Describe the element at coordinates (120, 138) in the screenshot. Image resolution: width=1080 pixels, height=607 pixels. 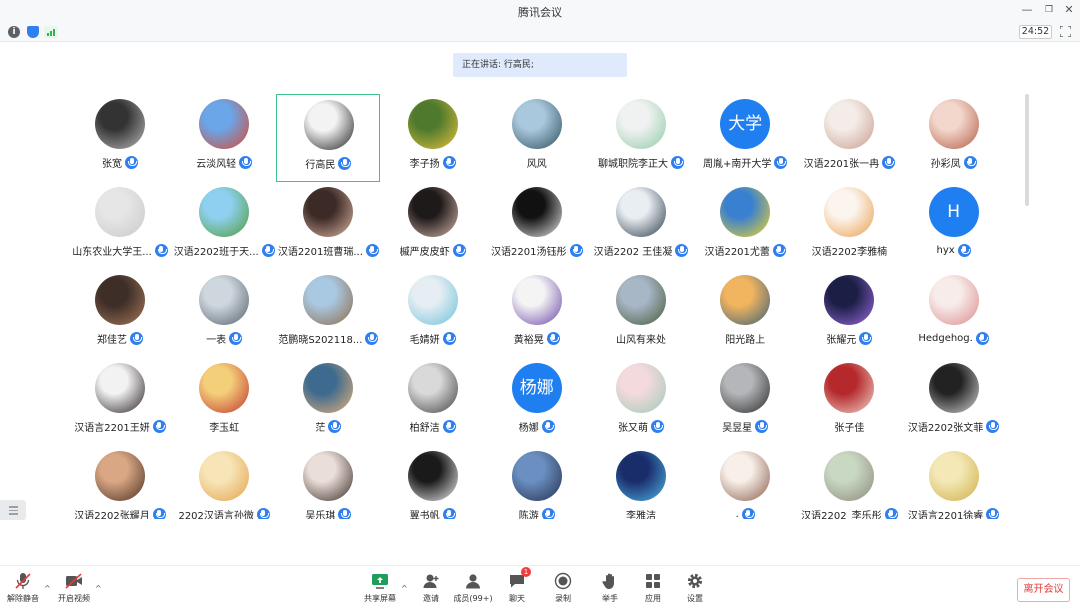
I see `participant-tile: 张宽` at that location.